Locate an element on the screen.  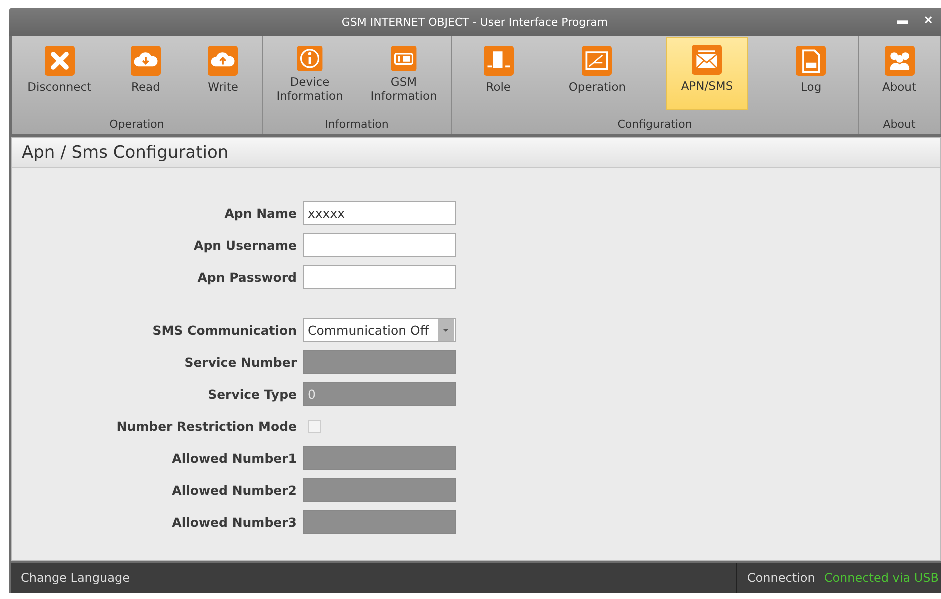
document-icon is located at coordinates (811, 61).